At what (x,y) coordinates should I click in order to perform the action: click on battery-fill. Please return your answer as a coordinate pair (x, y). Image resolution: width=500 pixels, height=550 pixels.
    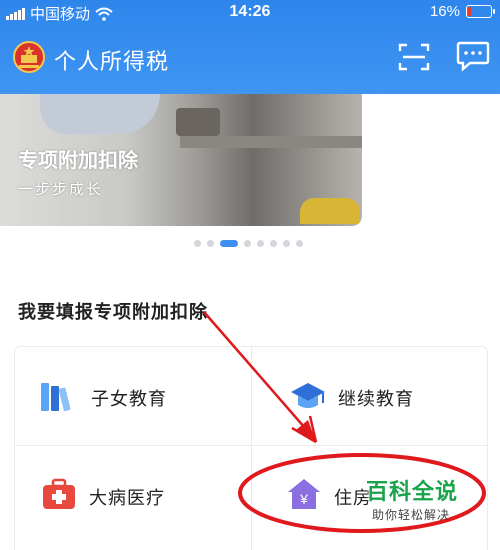
    Looking at the image, I should click on (469, 11).